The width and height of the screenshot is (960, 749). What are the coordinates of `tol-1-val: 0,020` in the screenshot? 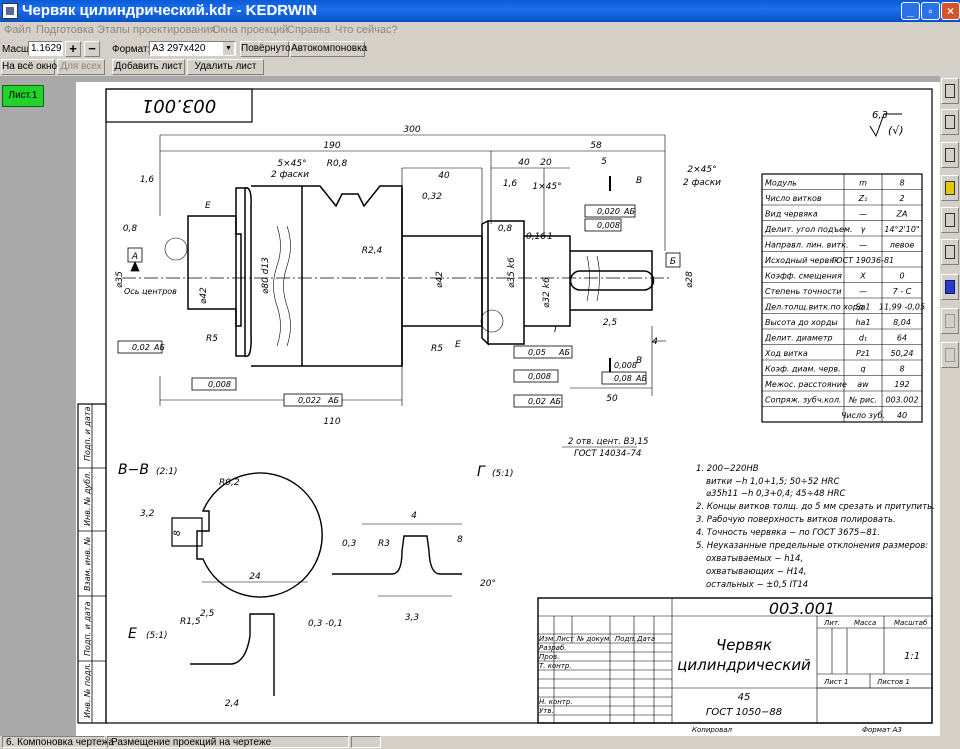 It's located at (608, 211).